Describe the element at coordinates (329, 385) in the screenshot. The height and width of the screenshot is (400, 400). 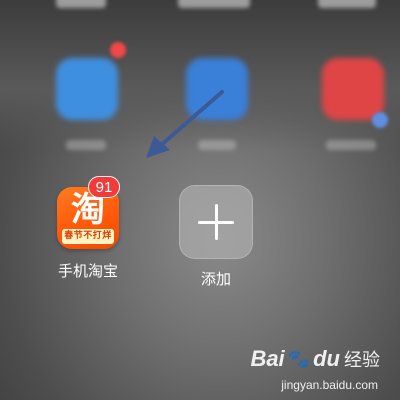
I see `watermark-url: jingyan.baidu.com` at that location.